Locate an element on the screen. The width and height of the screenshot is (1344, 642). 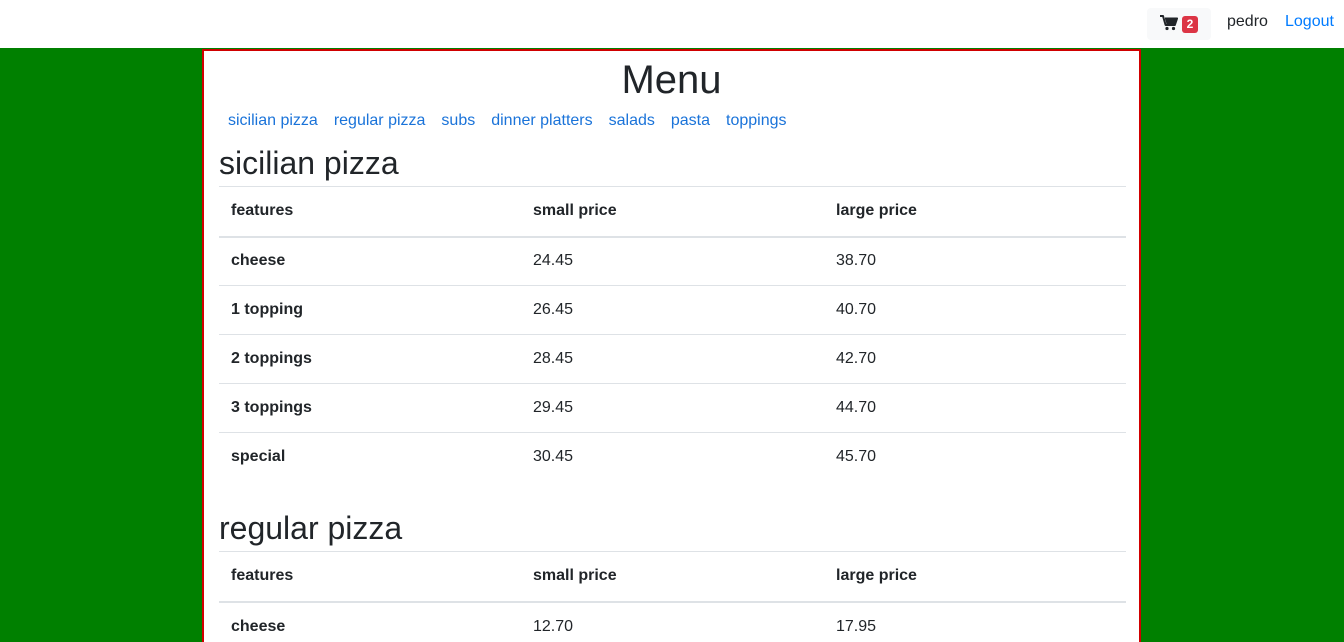
category-link-salads: salads is located at coordinates (632, 121).